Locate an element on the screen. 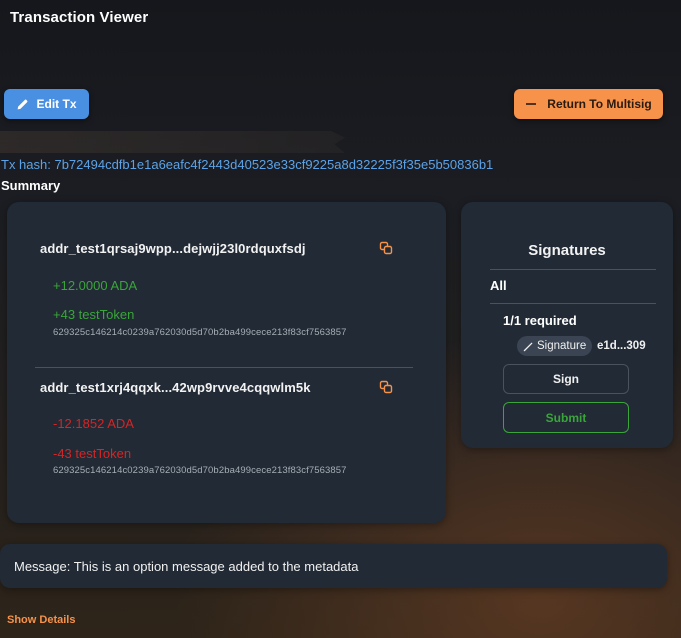 The image size is (681, 638). show-details-link: Show Details is located at coordinates (41, 620).